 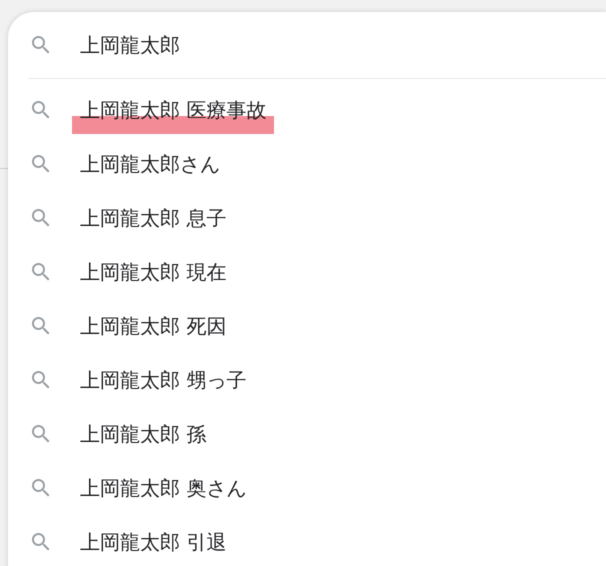 What do you see at coordinates (163, 380) in the screenshot?
I see `suggestion-item: 上岡龍太郎 甥っ子` at bounding box center [163, 380].